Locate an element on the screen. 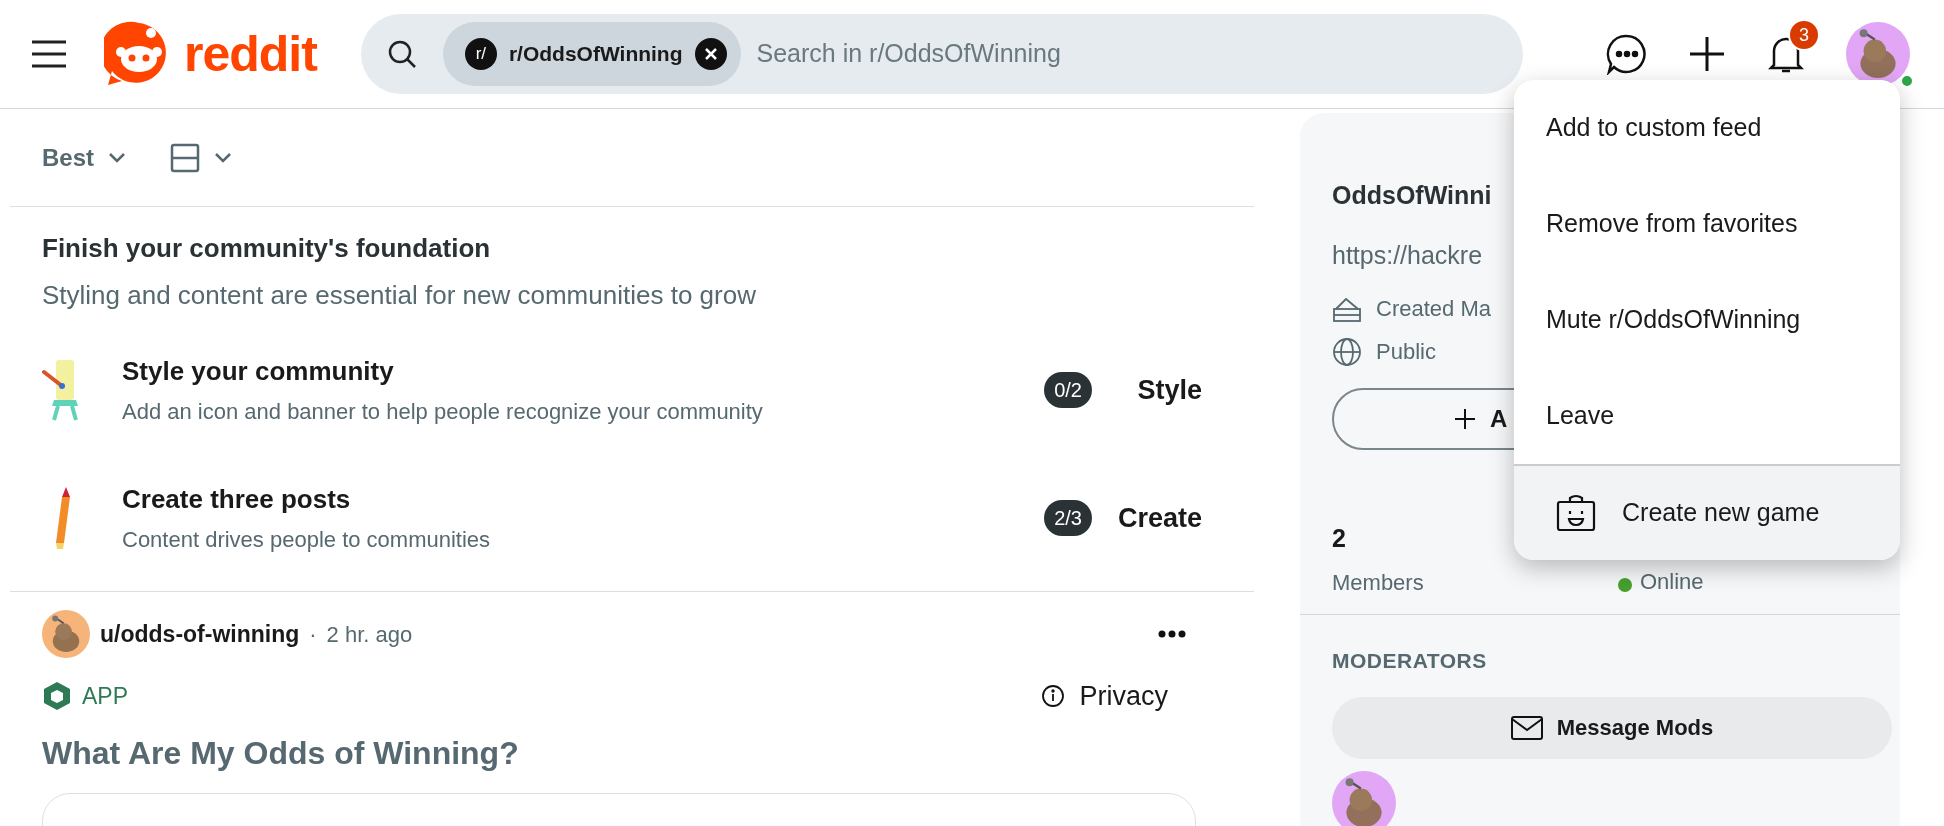  task-action-button: Create is located at coordinates (1157, 518).